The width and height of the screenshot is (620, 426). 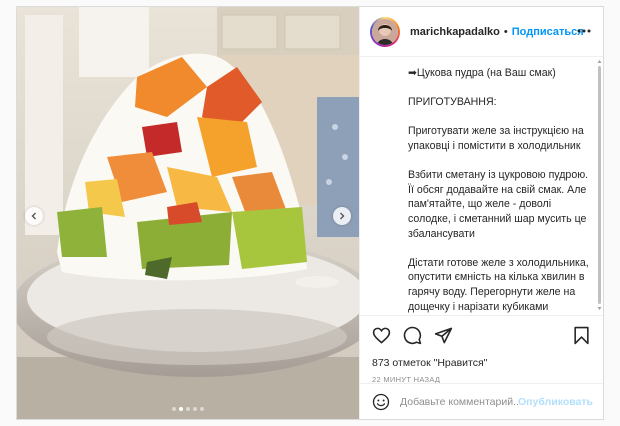 I want to click on publish-button: Опубликовать, so click(x=555, y=402).